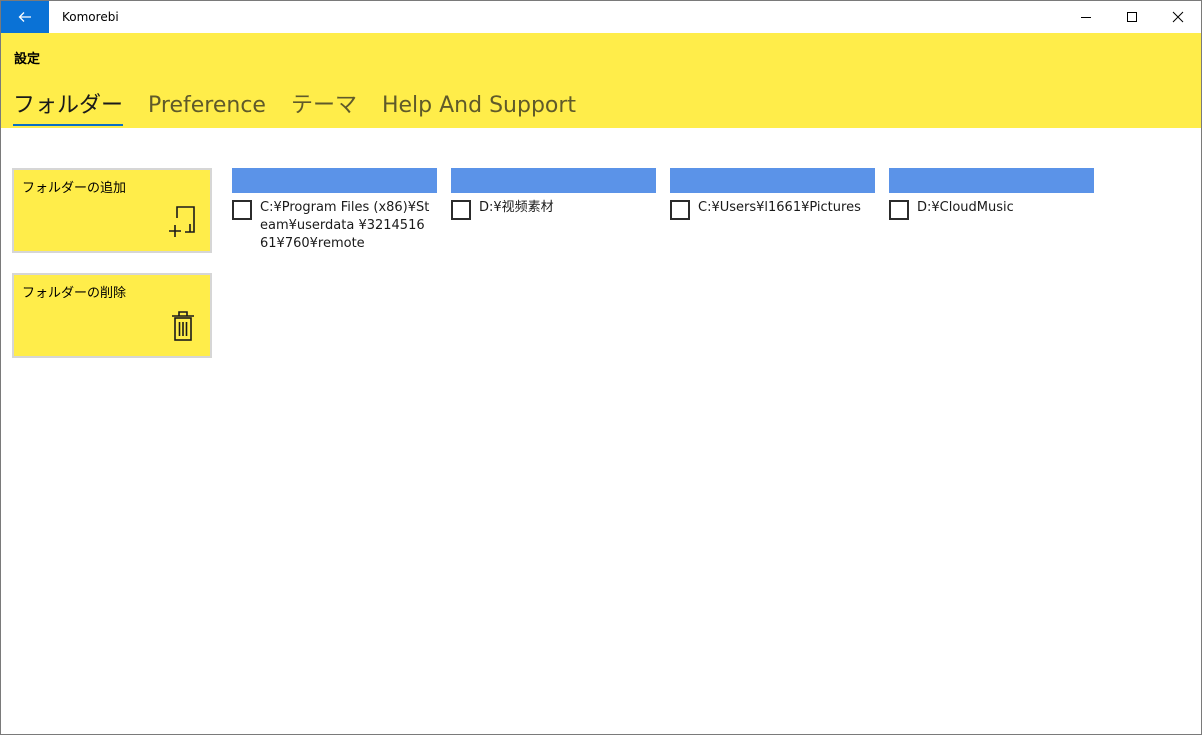  What do you see at coordinates (479, 108) in the screenshot?
I see `tab-help-and-support: Help And Support` at bounding box center [479, 108].